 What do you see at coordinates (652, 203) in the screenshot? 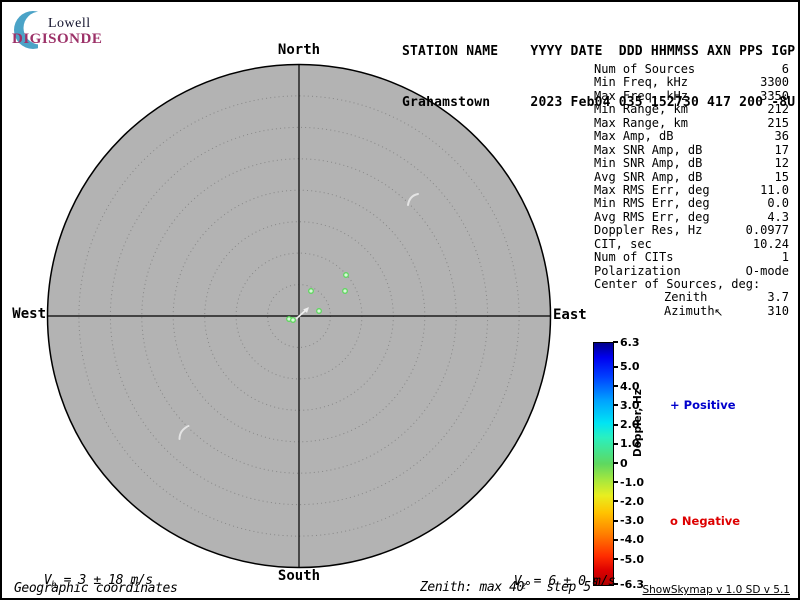
I see `parameter-label: Min RMS Err, deg` at bounding box center [652, 203].